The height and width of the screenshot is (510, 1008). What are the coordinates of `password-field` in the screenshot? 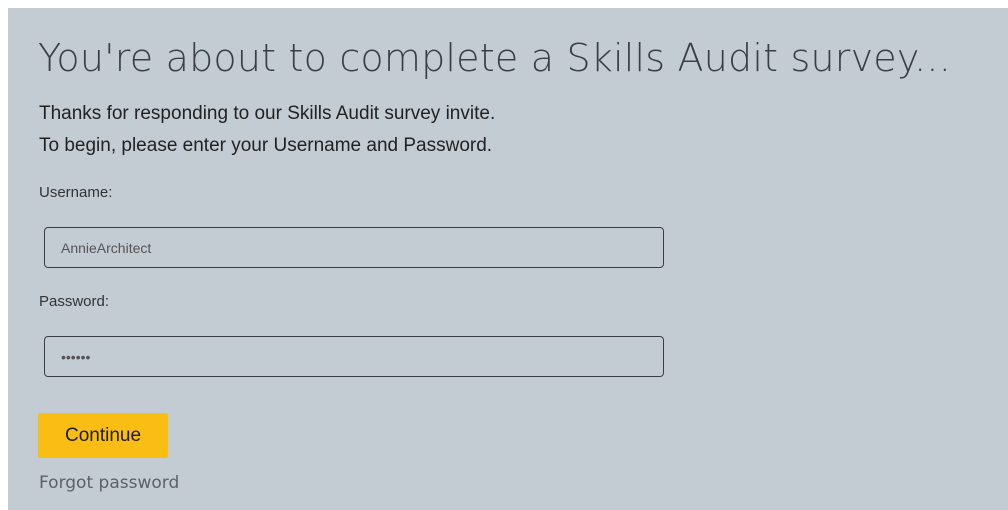 It's located at (354, 356).